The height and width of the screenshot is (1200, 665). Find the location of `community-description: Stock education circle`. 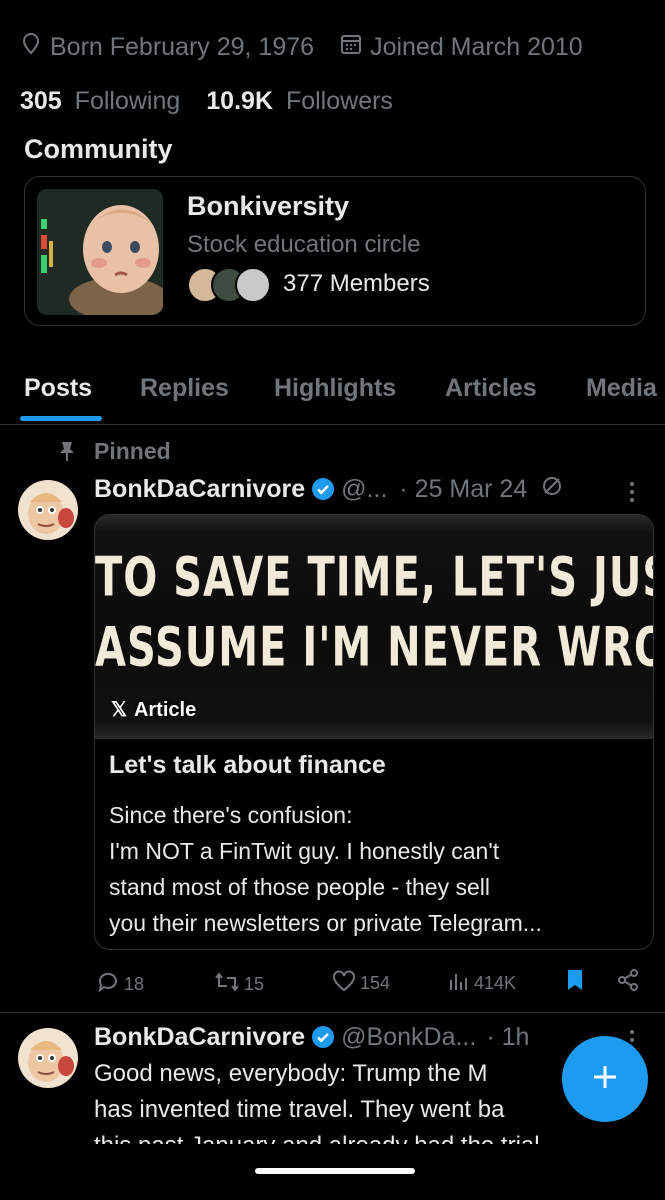

community-description: Stock education circle is located at coordinates (304, 244).